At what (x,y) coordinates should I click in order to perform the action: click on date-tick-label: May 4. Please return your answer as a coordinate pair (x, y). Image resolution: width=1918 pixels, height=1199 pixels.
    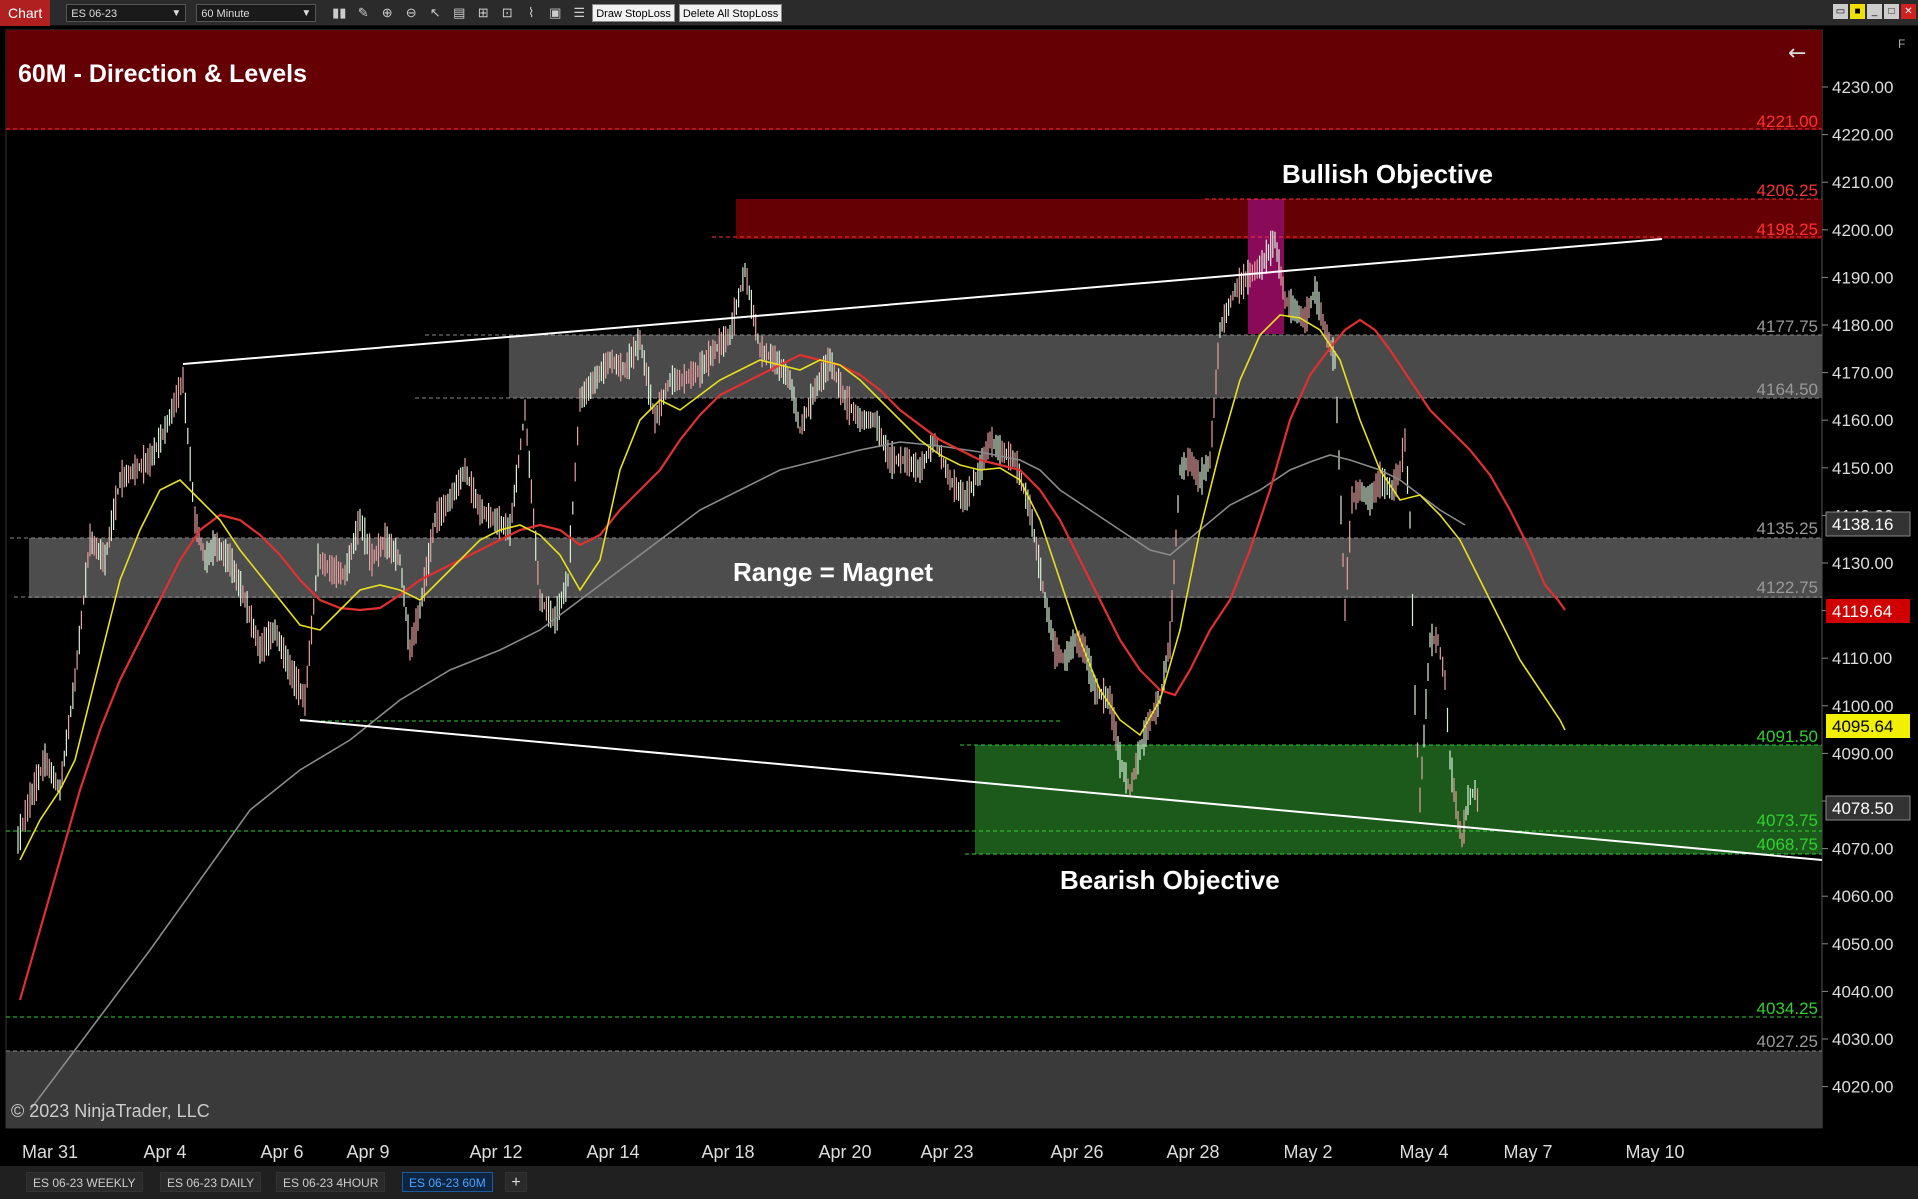
    Looking at the image, I should click on (1423, 1152).